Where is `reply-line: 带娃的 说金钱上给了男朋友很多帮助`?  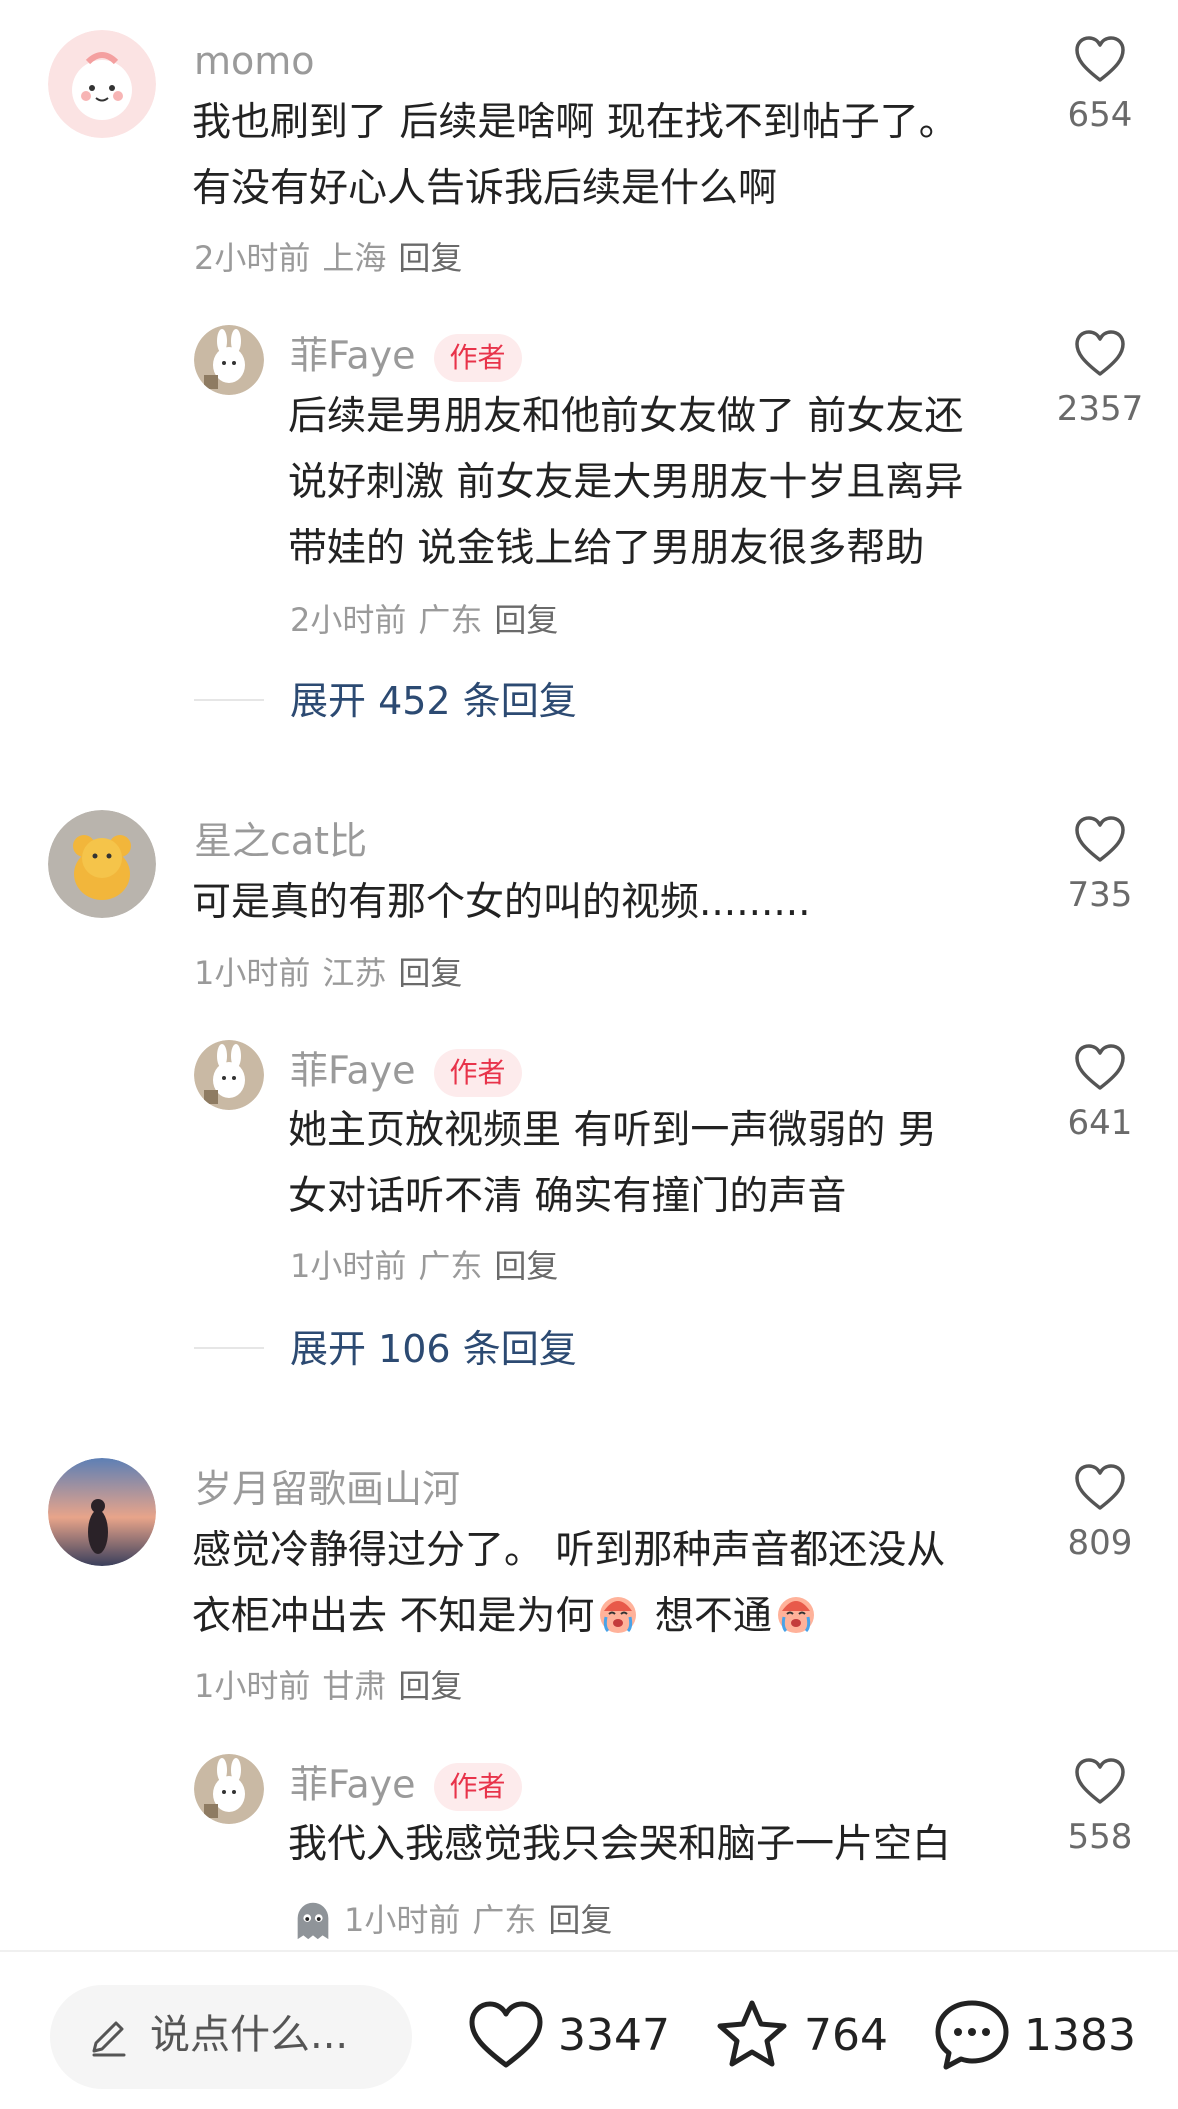 reply-line: 带娃的 说金钱上给了男朋友很多帮助 is located at coordinates (606, 548).